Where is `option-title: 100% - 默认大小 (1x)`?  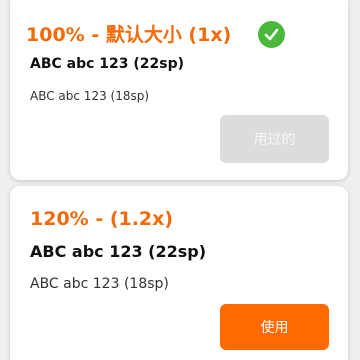
option-title: 100% - 默认大小 (1x) is located at coordinates (129, 35).